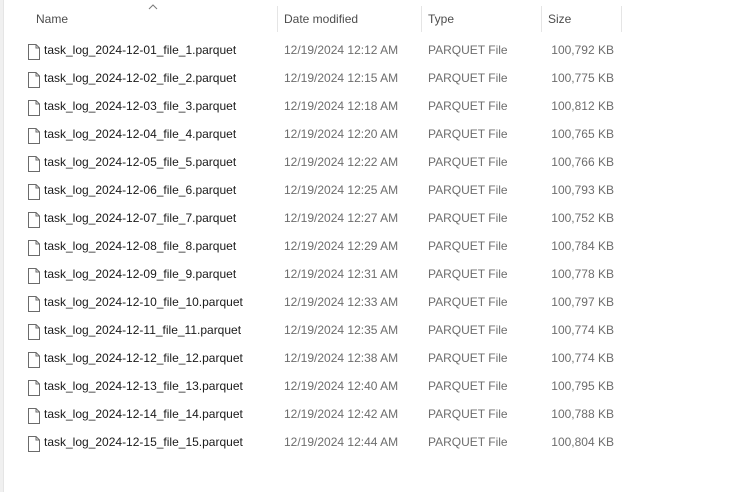 Image resolution: width=747 pixels, height=492 pixels. What do you see at coordinates (582, 50) in the screenshot?
I see `file-size: 100,792 KB` at bounding box center [582, 50].